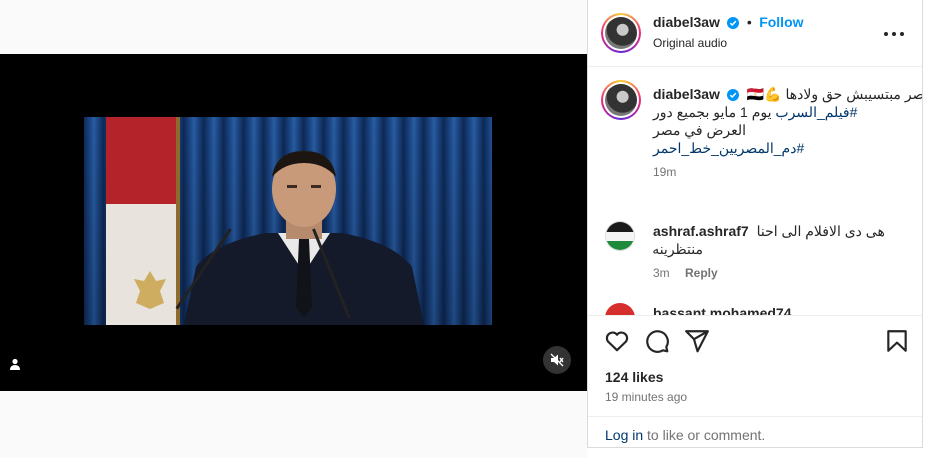 This screenshot has width=927, height=458. What do you see at coordinates (661, 273) in the screenshot?
I see `comment-time: 3m` at bounding box center [661, 273].